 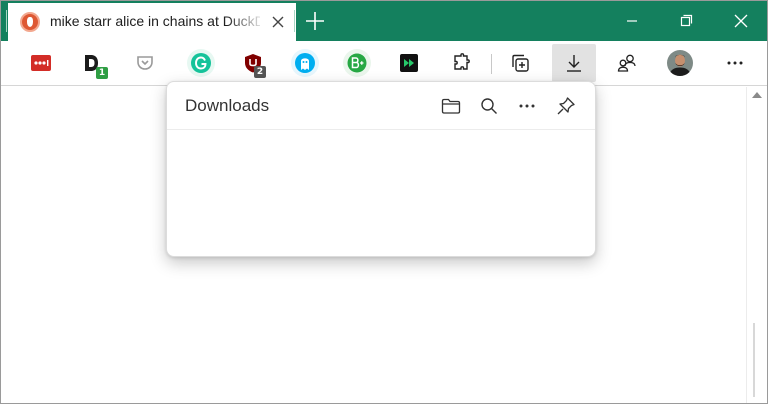 What do you see at coordinates (305, 63) in the screenshot?
I see `ghostery-icon` at bounding box center [305, 63].